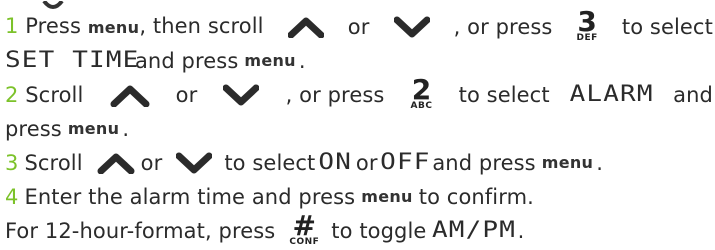 The height and width of the screenshot is (250, 715). I want to click on step-text: , then scroll, so click(201, 26).